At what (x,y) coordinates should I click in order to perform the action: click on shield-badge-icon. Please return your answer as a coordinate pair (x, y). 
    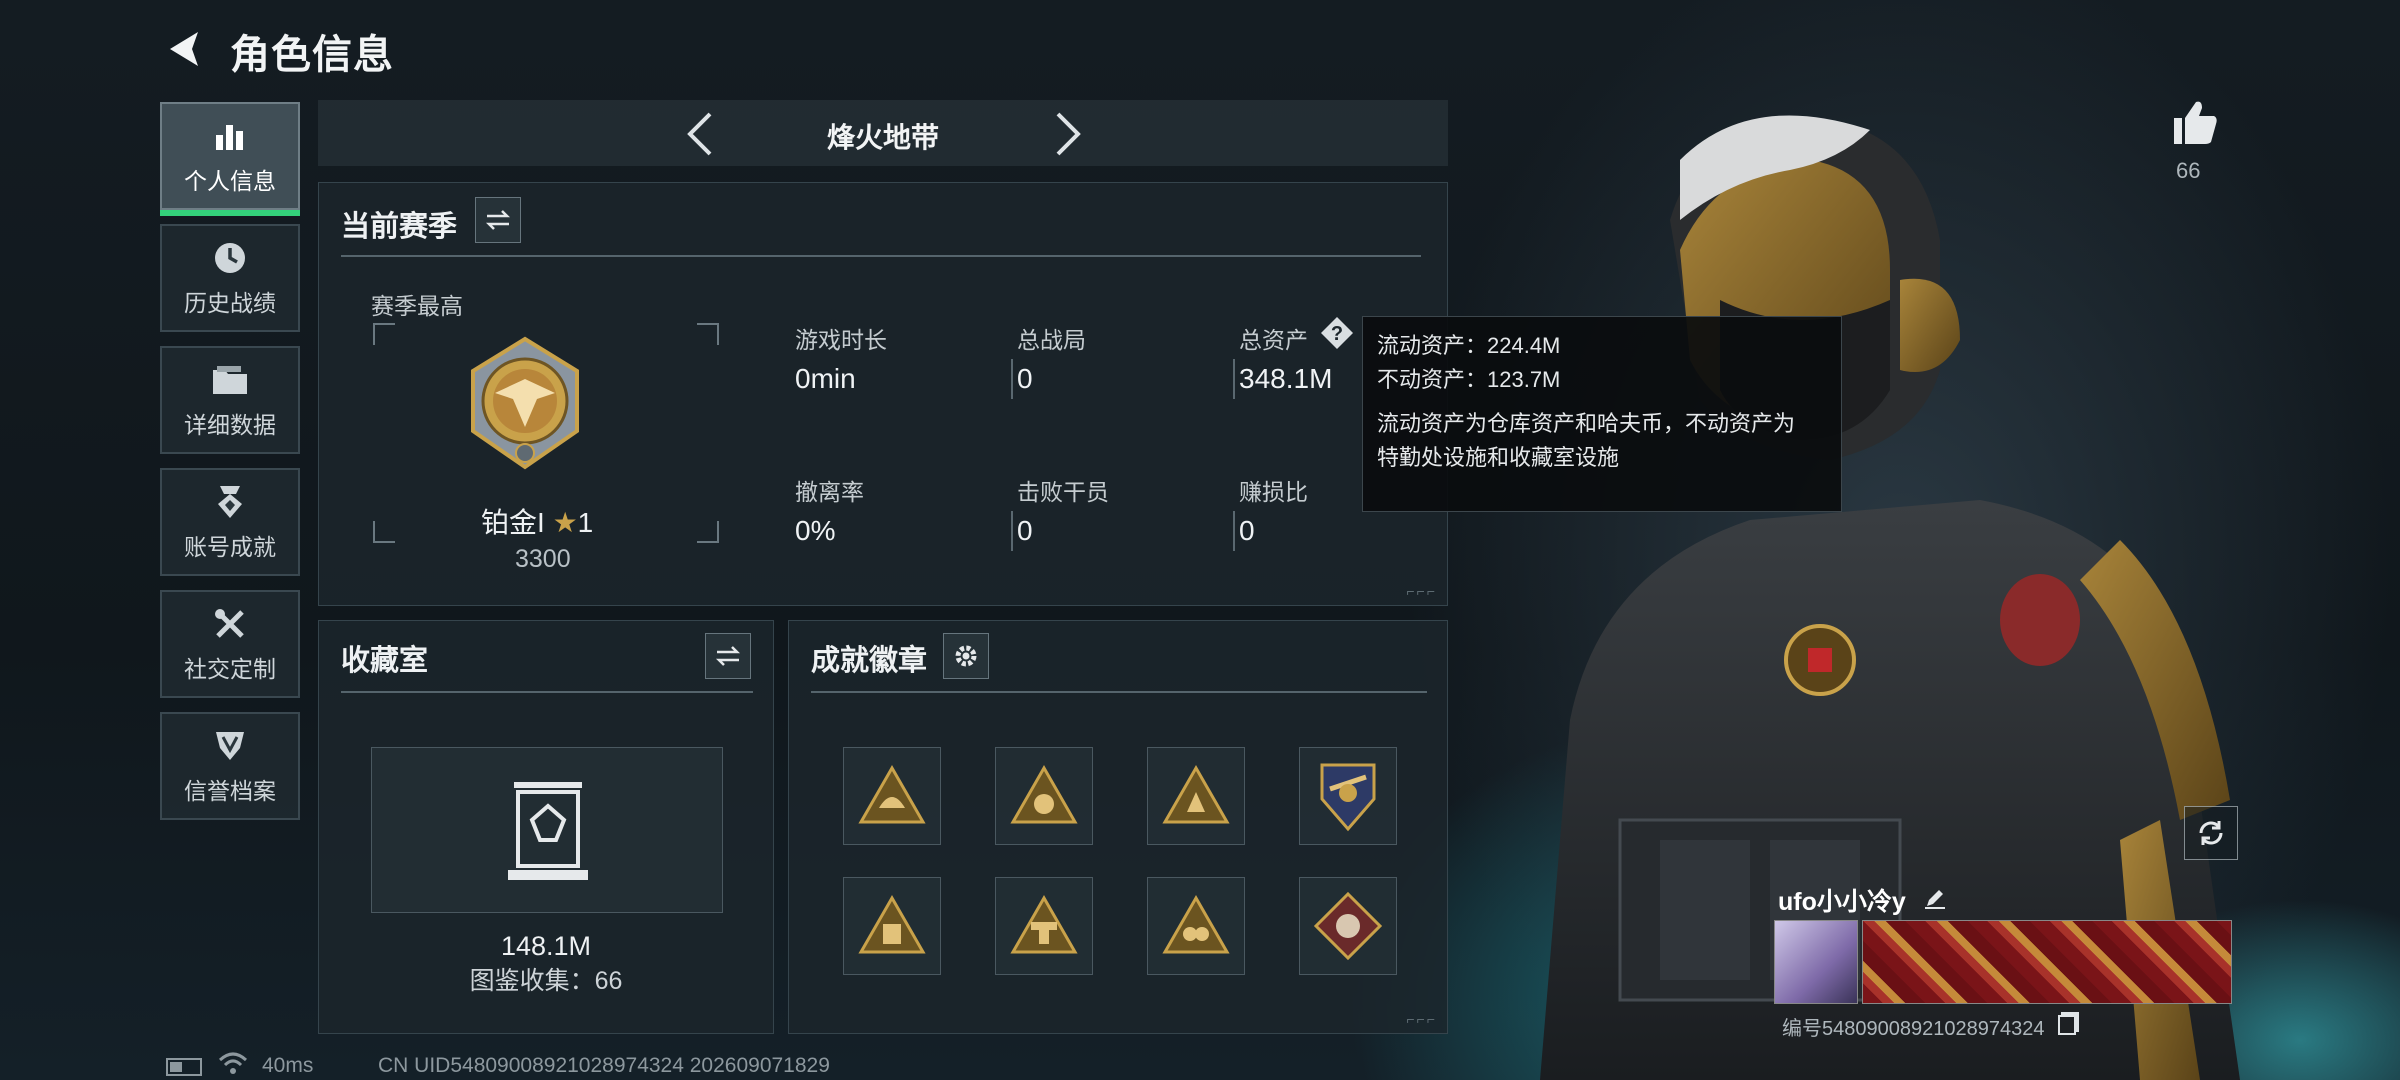
    Looking at the image, I should click on (1348, 797).